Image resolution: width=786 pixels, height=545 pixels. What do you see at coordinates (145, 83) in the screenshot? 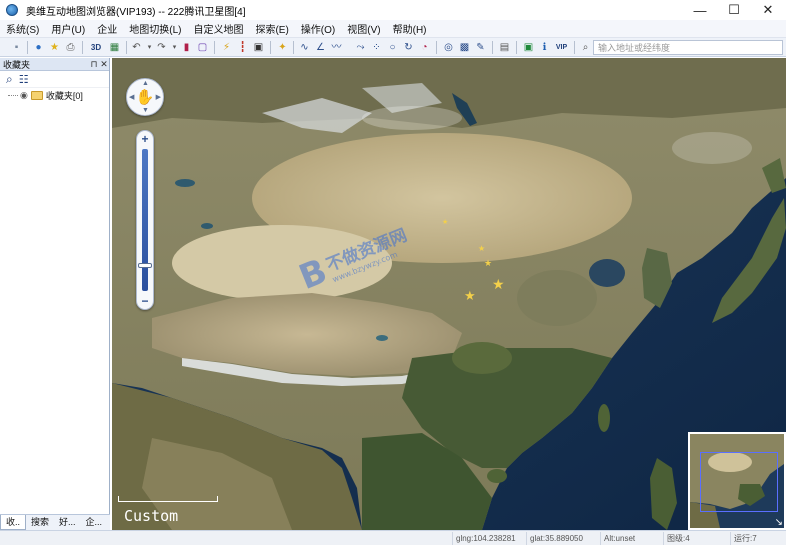
I see `pan-up-icon: ▲` at bounding box center [145, 83].